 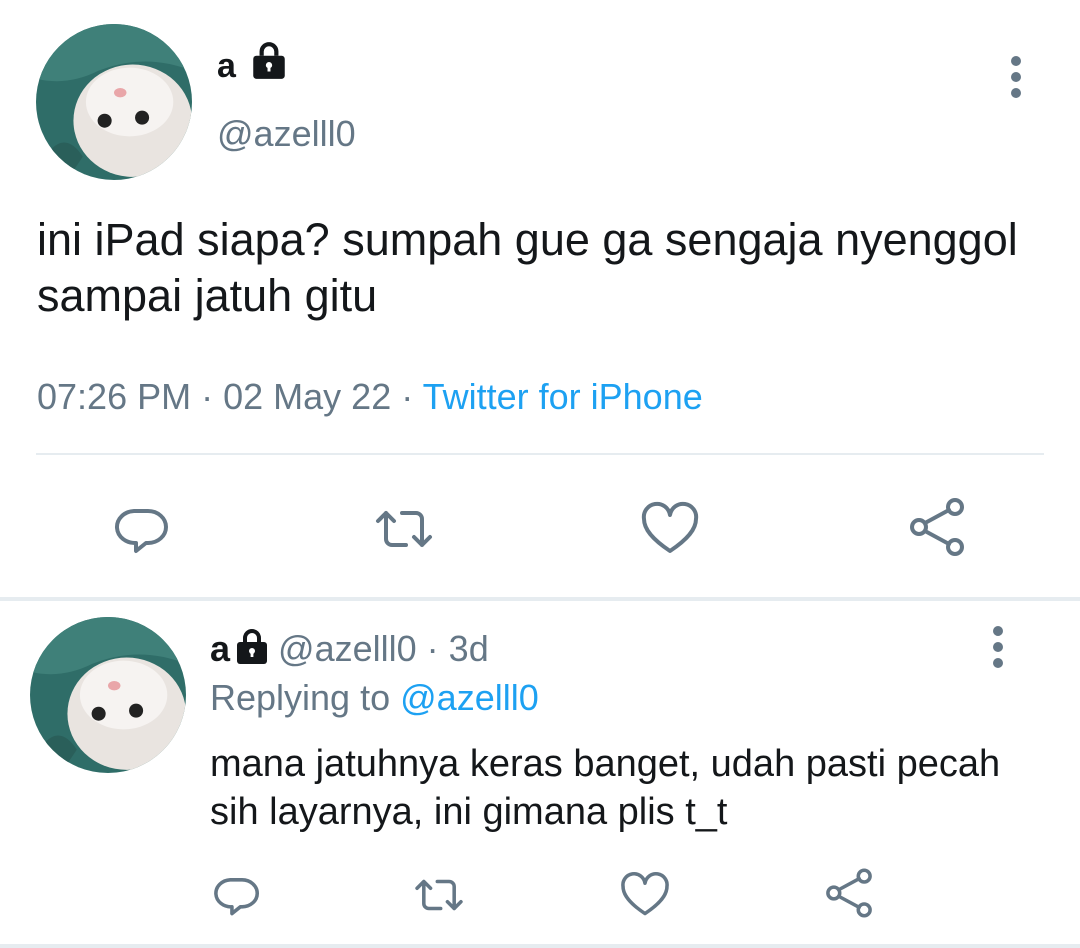 I want to click on tweet-source-link: Twitter for iPhone, so click(x=563, y=396).